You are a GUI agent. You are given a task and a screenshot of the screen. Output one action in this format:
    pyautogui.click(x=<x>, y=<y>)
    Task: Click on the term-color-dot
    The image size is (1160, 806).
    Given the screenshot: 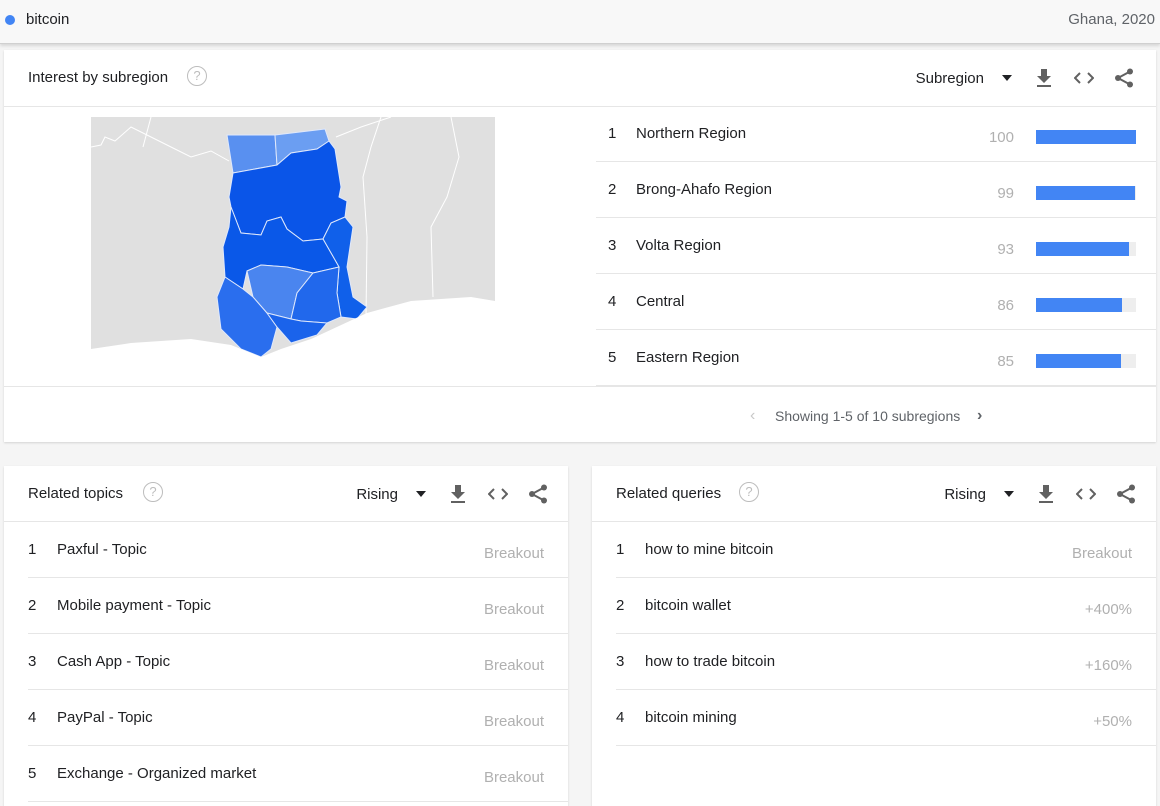 What is the action you would take?
    pyautogui.click(x=10, y=20)
    